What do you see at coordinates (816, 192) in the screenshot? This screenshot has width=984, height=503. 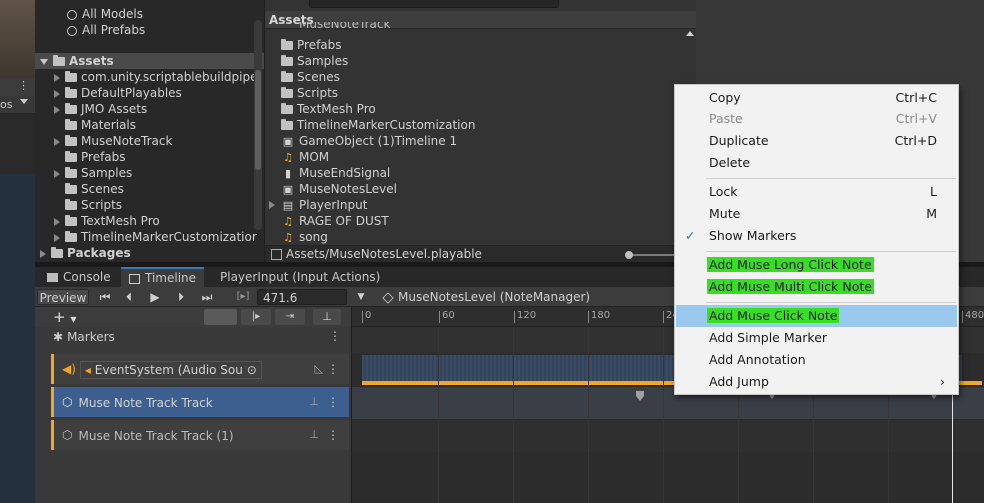 I see `menu-item-lock: Lock L` at bounding box center [816, 192].